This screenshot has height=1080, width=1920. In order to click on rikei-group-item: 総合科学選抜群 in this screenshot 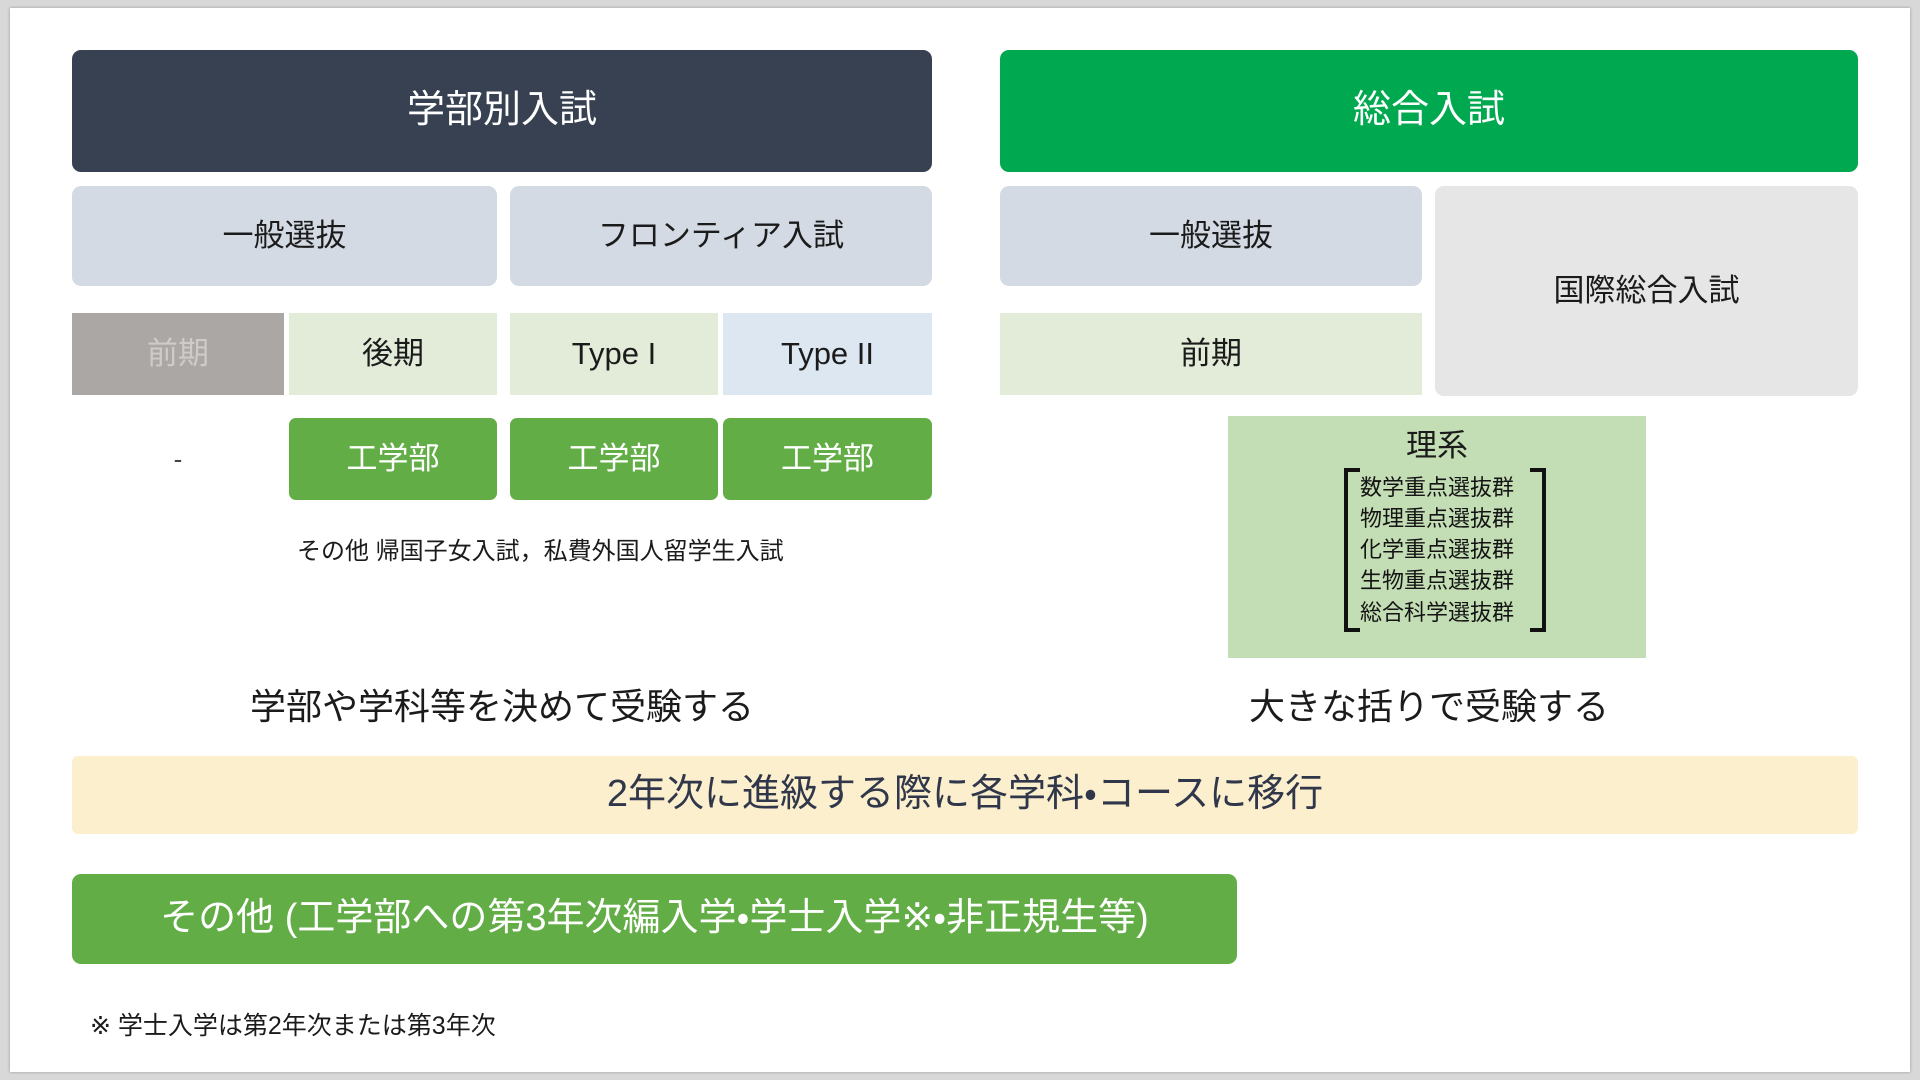, I will do `click(1436, 612)`.